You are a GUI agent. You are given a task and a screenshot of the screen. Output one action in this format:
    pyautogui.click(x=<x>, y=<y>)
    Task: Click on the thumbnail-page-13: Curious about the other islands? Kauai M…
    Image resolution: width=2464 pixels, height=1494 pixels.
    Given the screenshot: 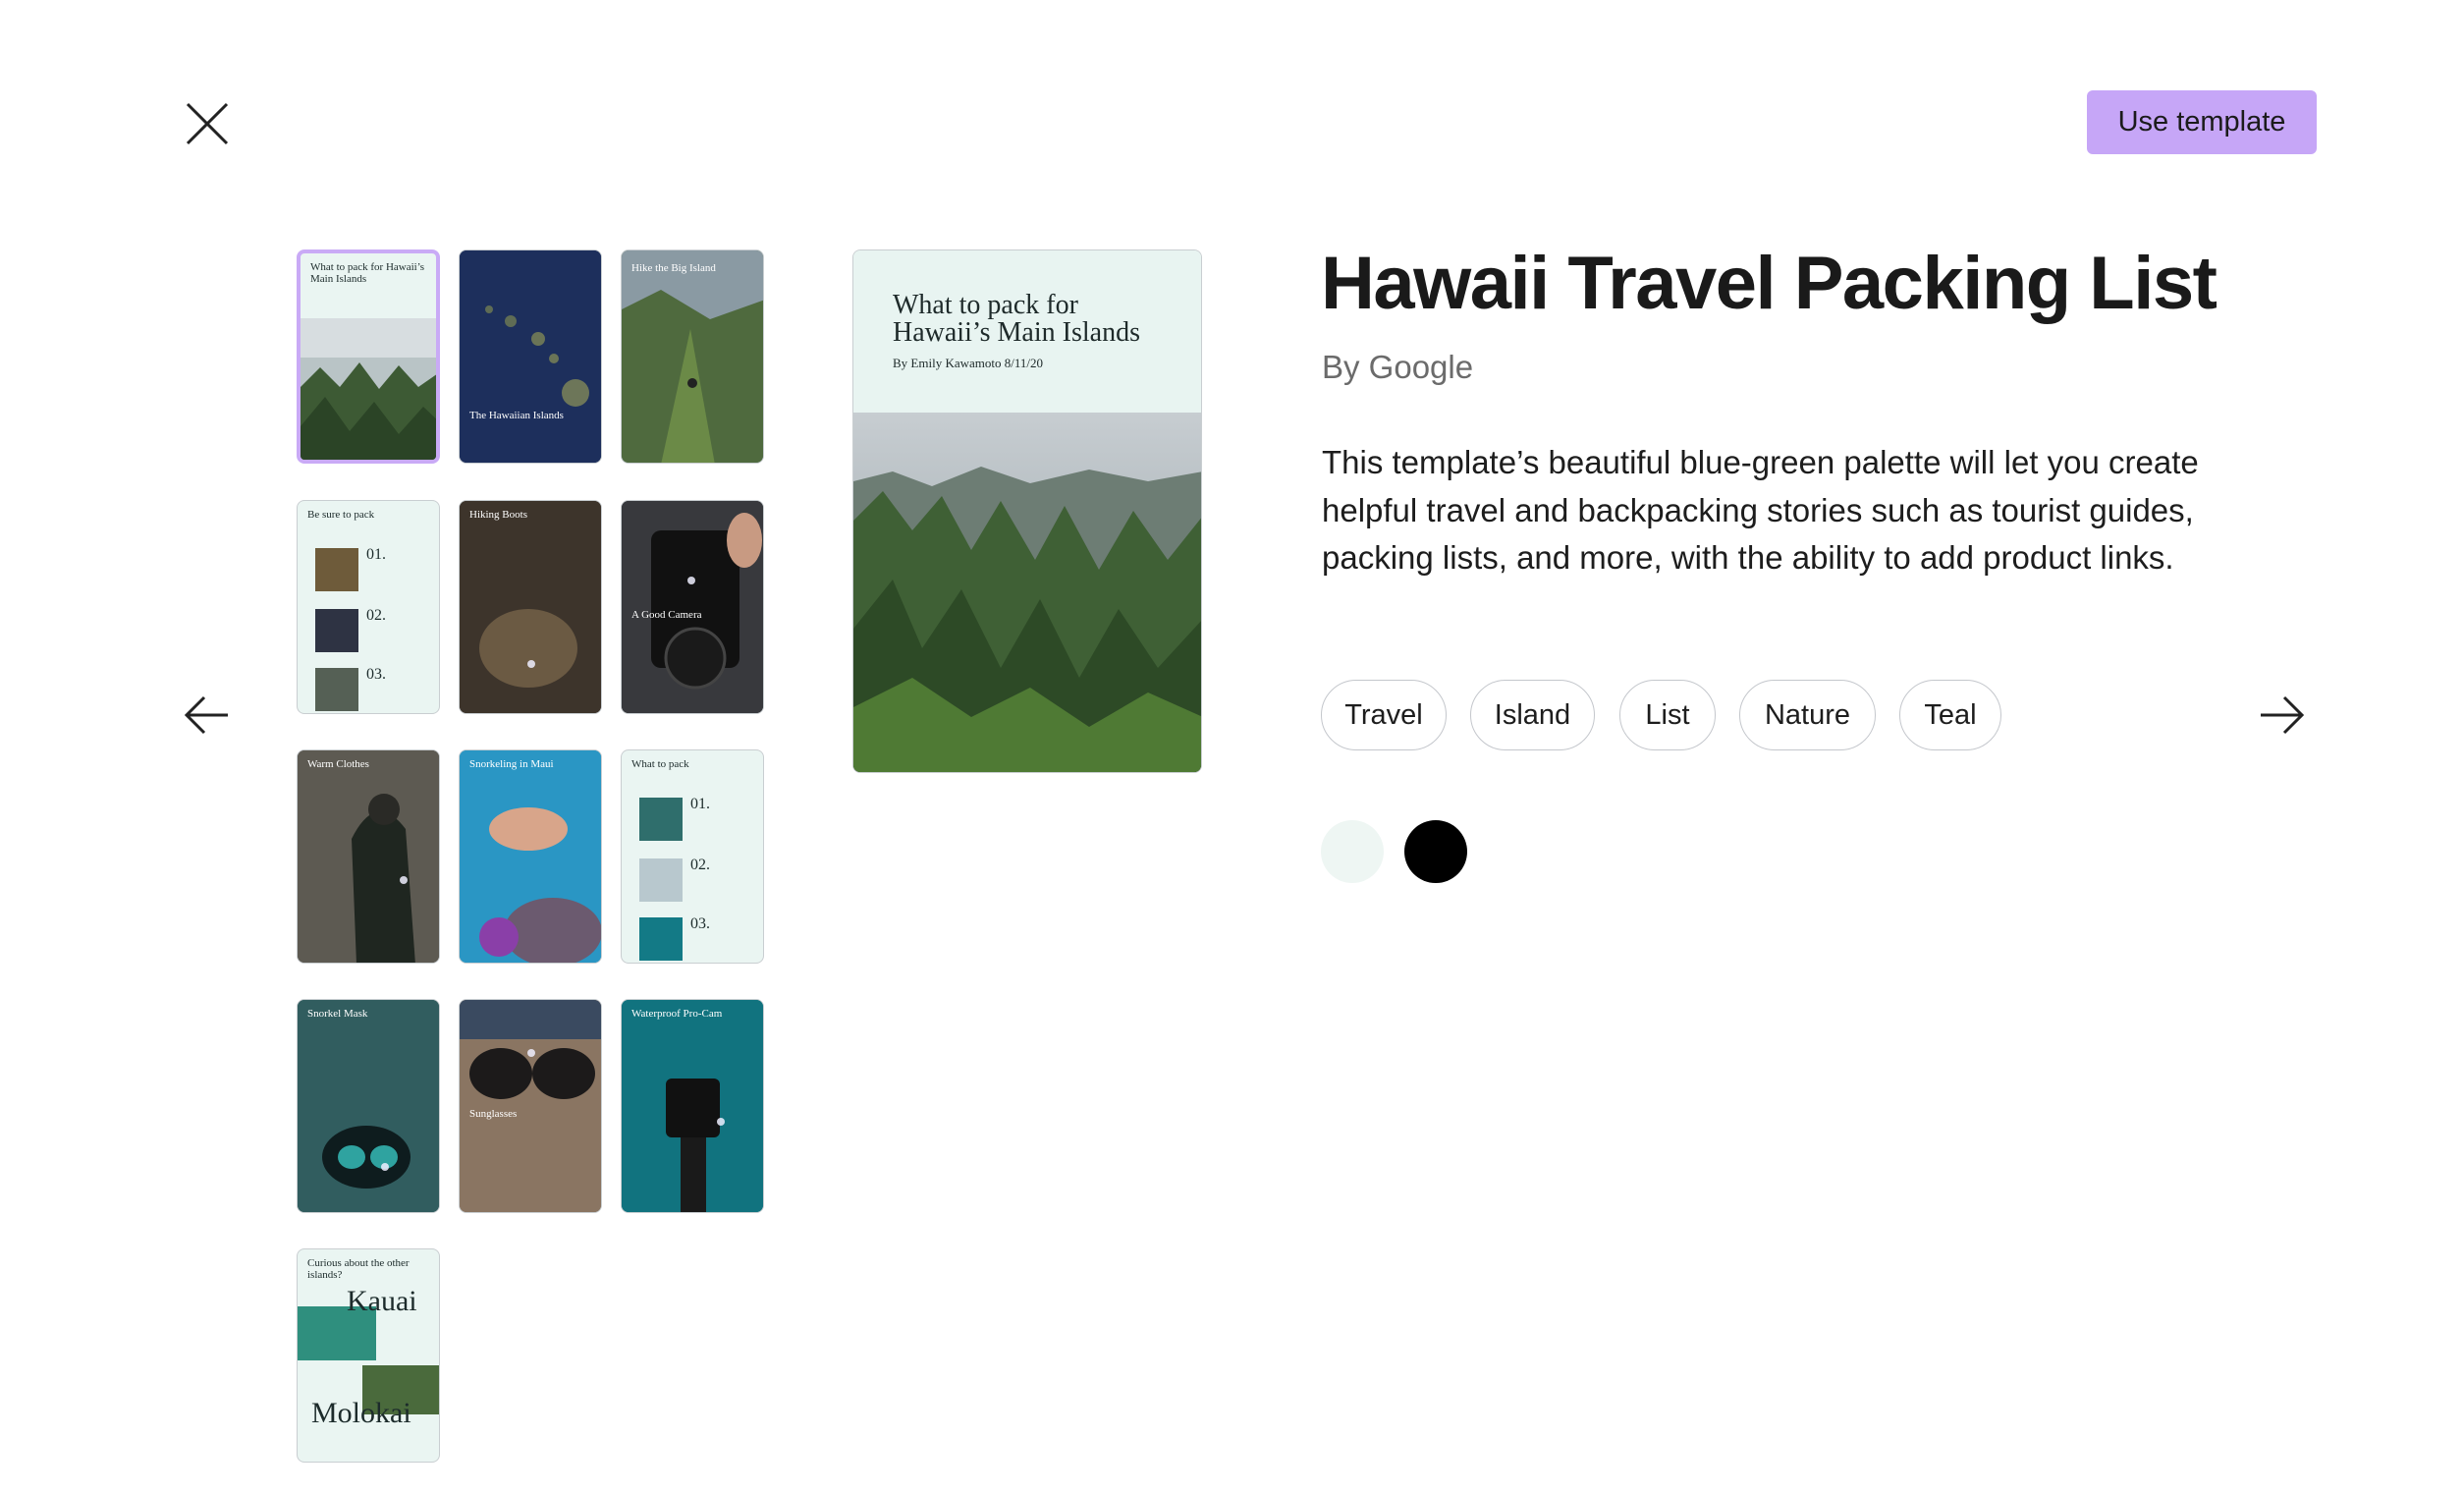 What is the action you would take?
    pyautogui.click(x=369, y=1356)
    